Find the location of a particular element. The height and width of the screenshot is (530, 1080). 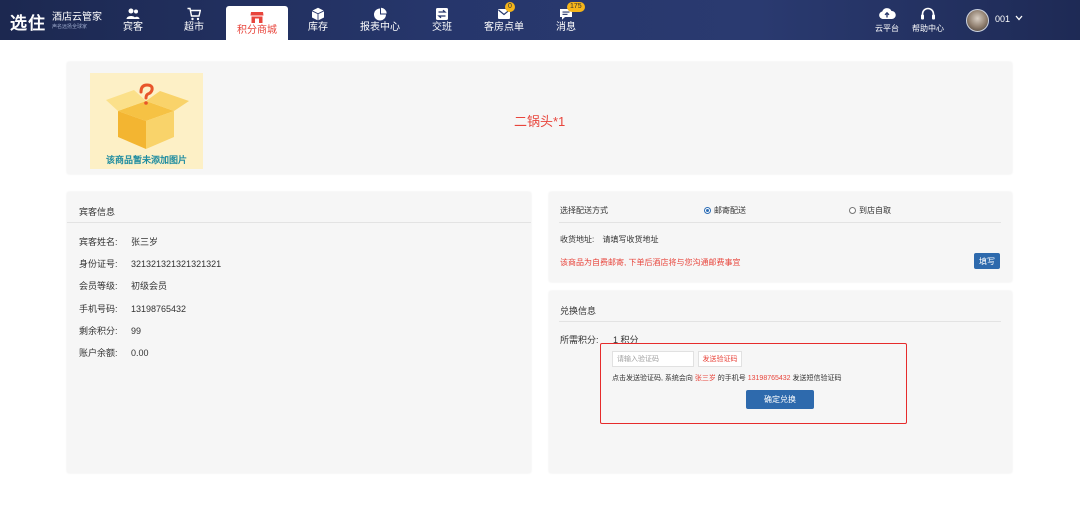

nav-item-messages: 175 消息 is located at coordinates (566, 20).